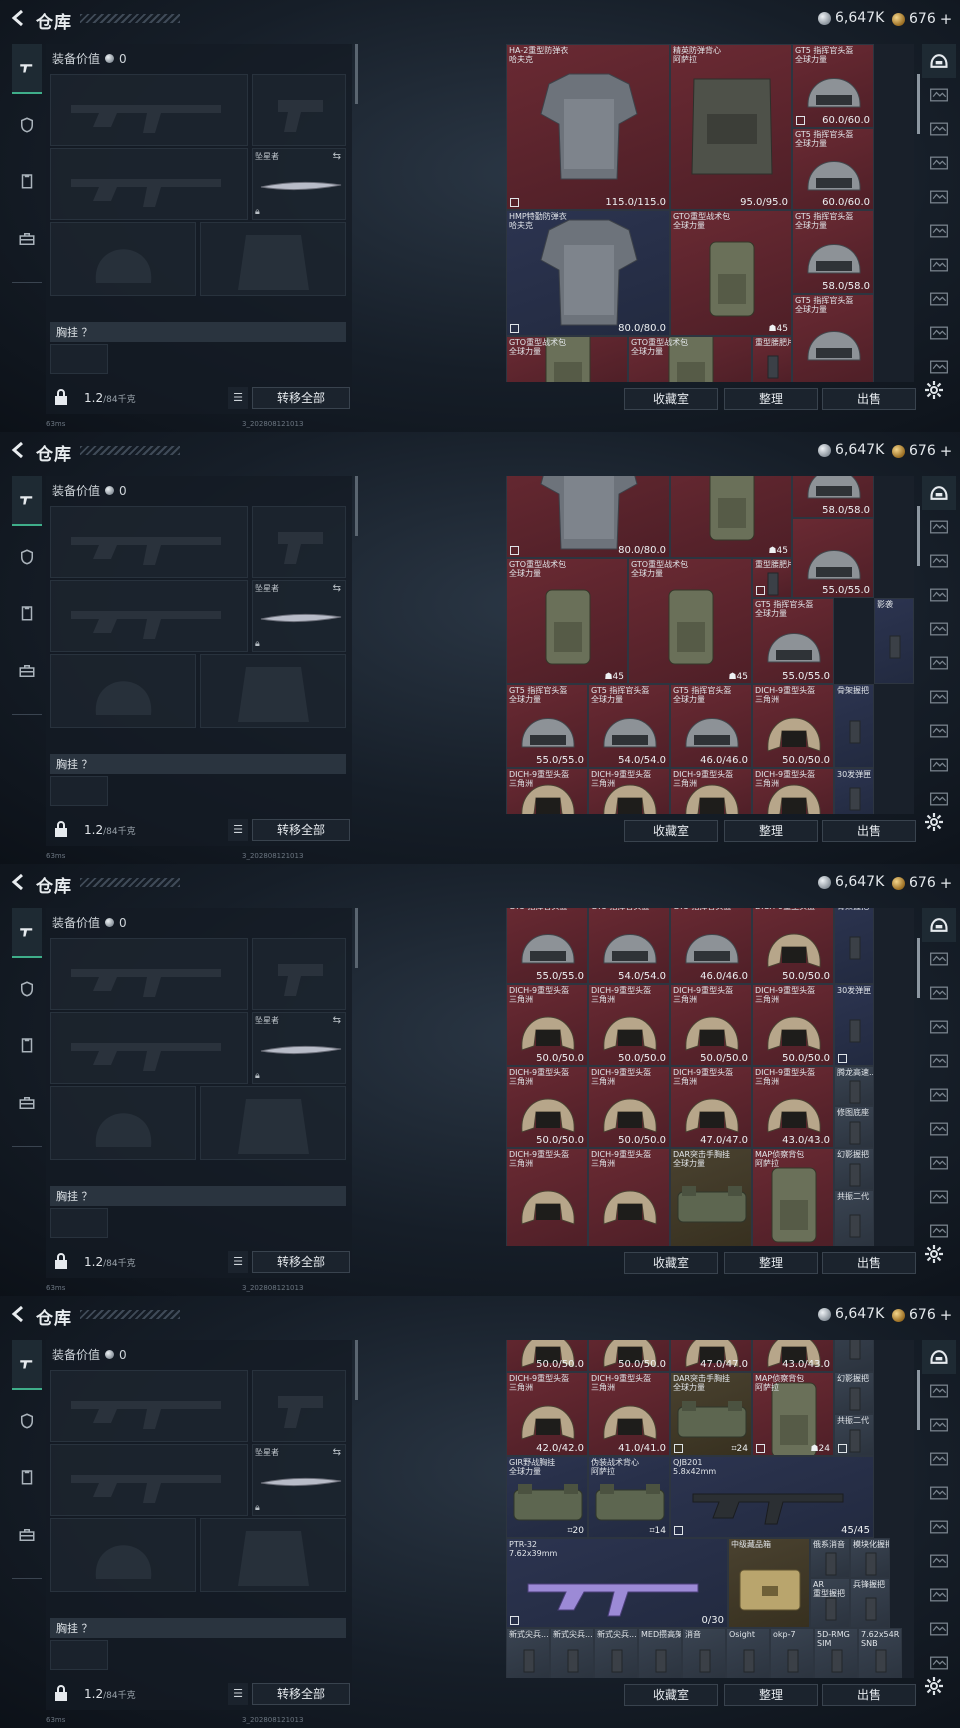 The height and width of the screenshot is (1728, 960). What do you see at coordinates (922, 883) in the screenshot?
I see `gold-balance: 676 +` at bounding box center [922, 883].